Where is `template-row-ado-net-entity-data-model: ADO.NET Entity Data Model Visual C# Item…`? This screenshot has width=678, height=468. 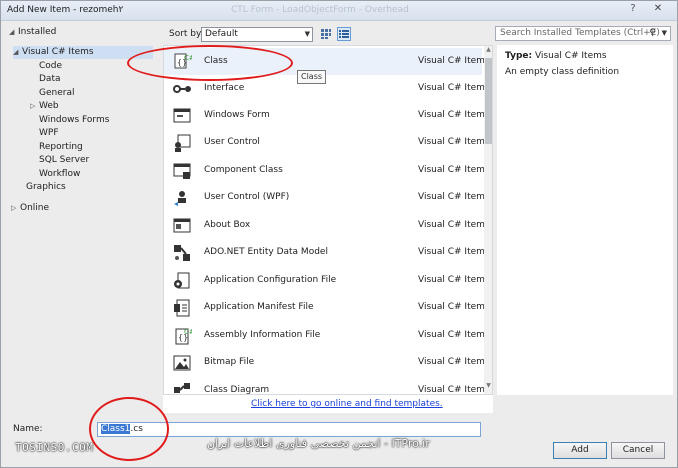 template-row-ado-net-entity-data-model: ADO.NET Entity Data Model Visual C# Item… is located at coordinates (327, 252).